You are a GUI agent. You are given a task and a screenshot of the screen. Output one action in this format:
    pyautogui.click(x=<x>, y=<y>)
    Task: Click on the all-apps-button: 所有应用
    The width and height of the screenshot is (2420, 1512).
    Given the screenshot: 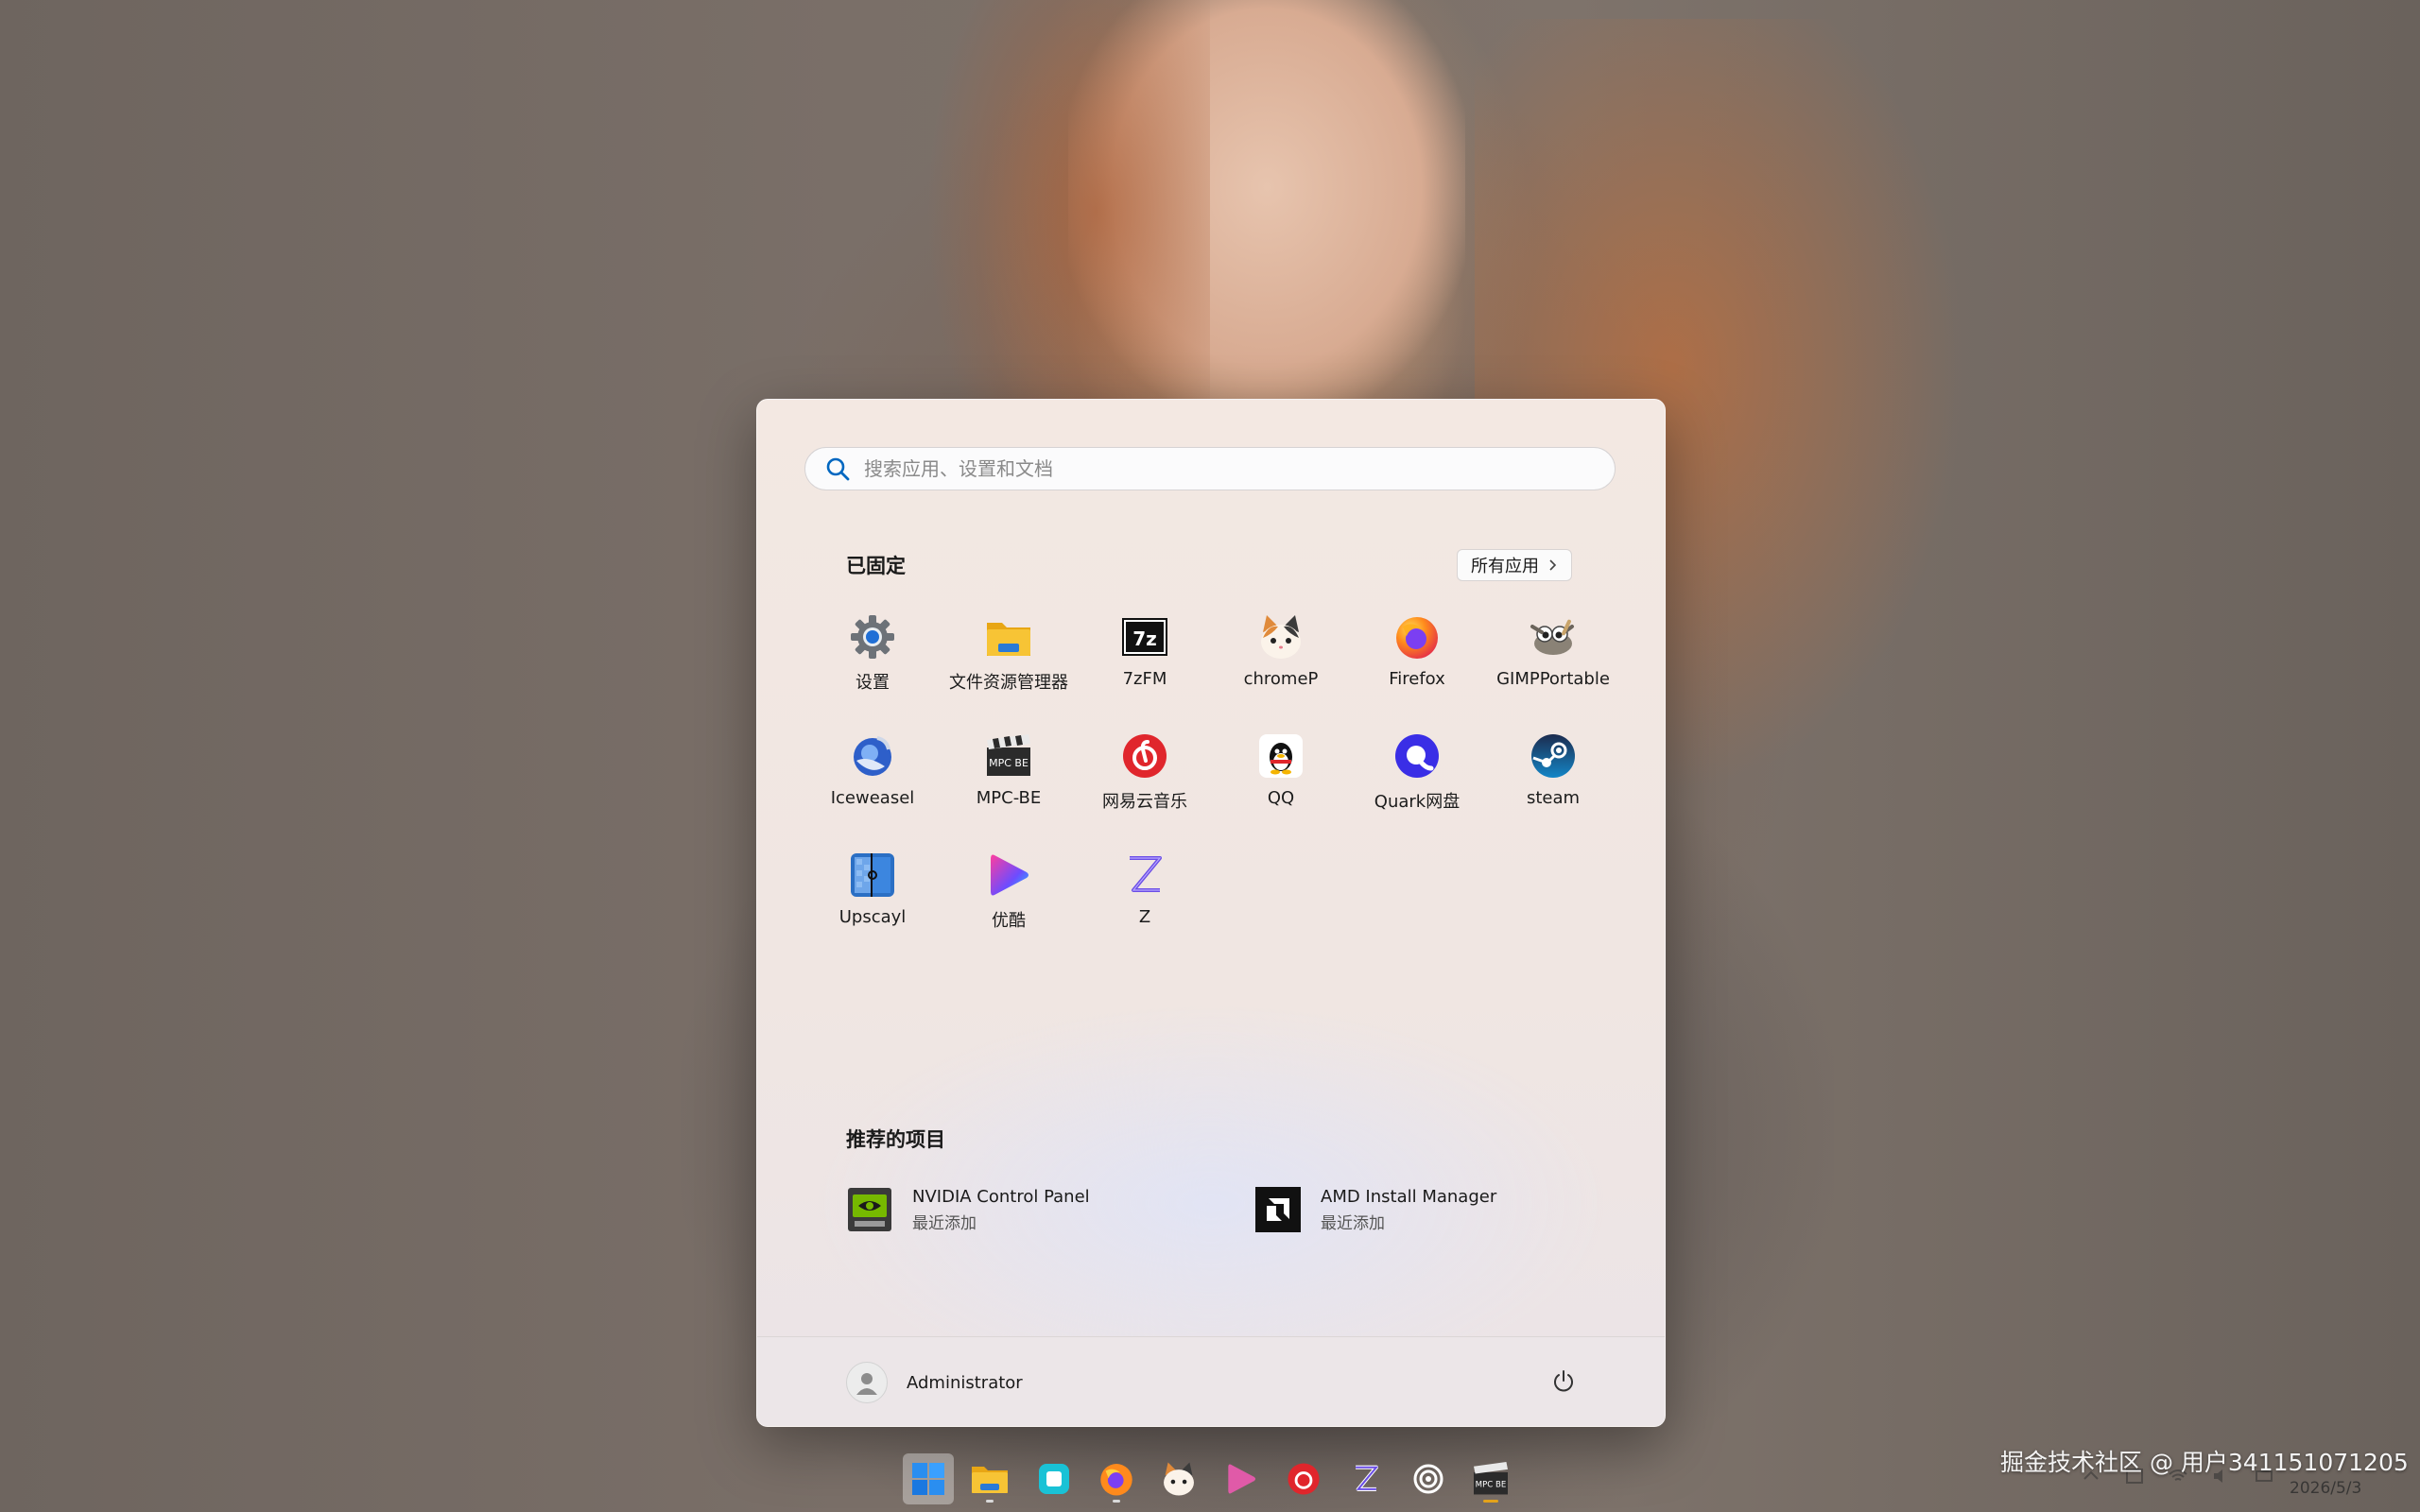 What is the action you would take?
    pyautogui.click(x=1514, y=565)
    